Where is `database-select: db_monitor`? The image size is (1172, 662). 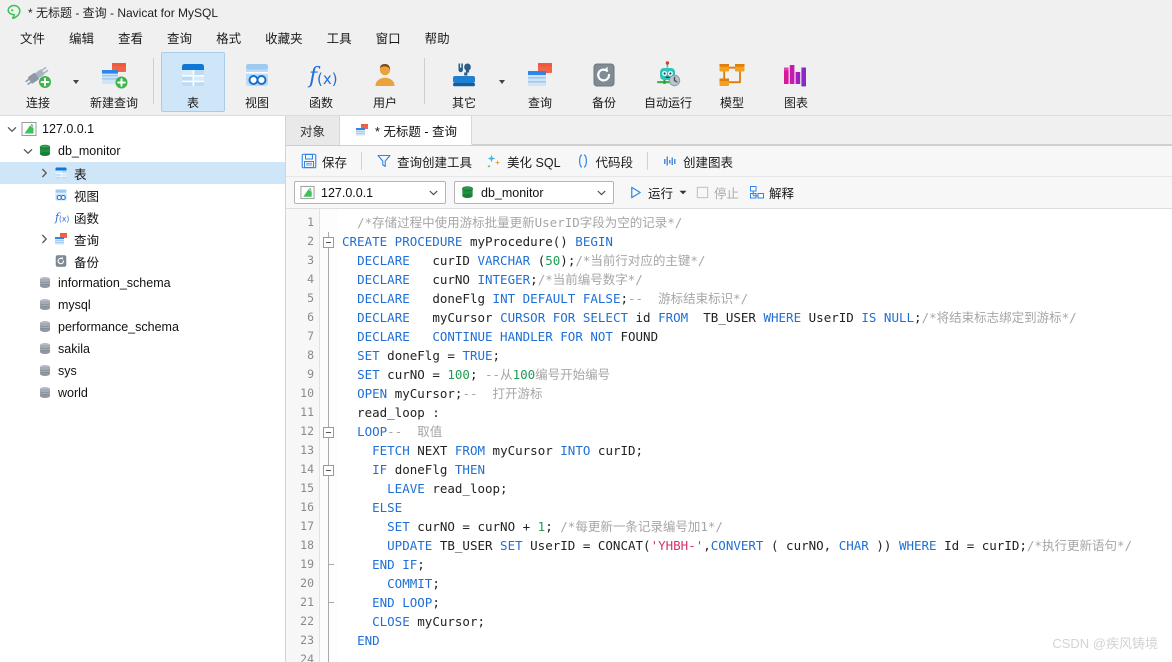 database-select: db_monitor is located at coordinates (534, 192).